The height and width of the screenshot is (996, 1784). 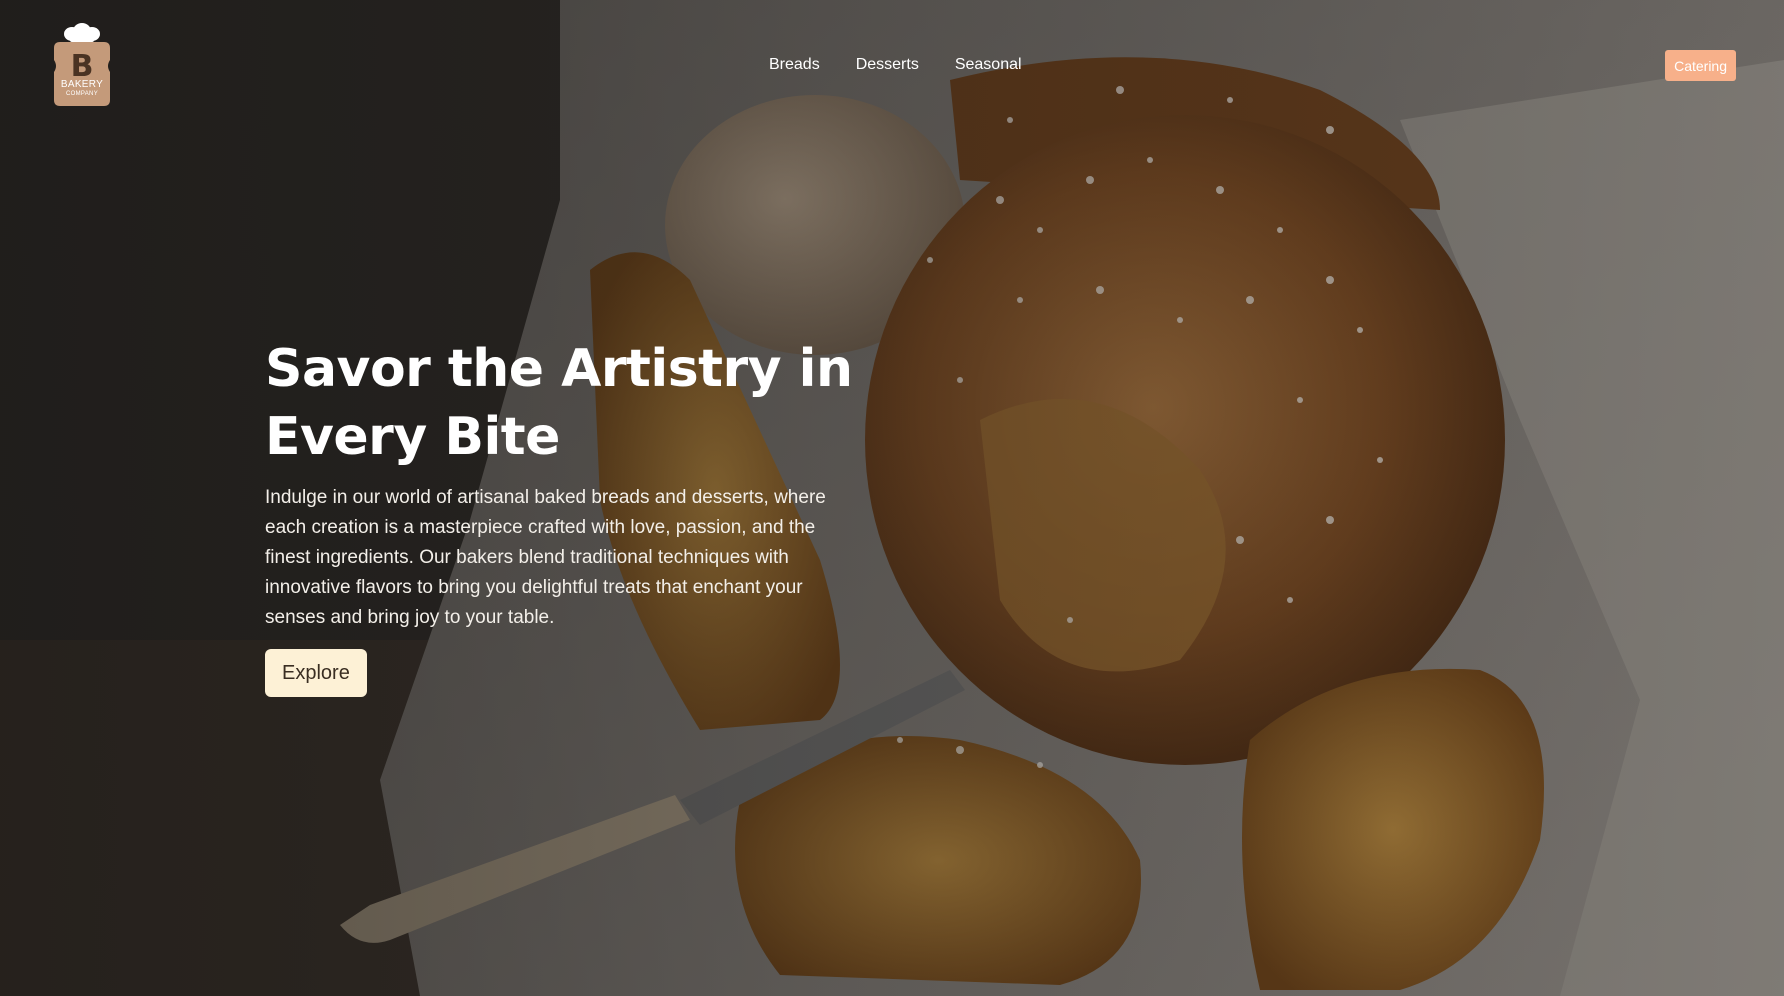 I want to click on nav-item-breads: Breads, so click(x=794, y=65).